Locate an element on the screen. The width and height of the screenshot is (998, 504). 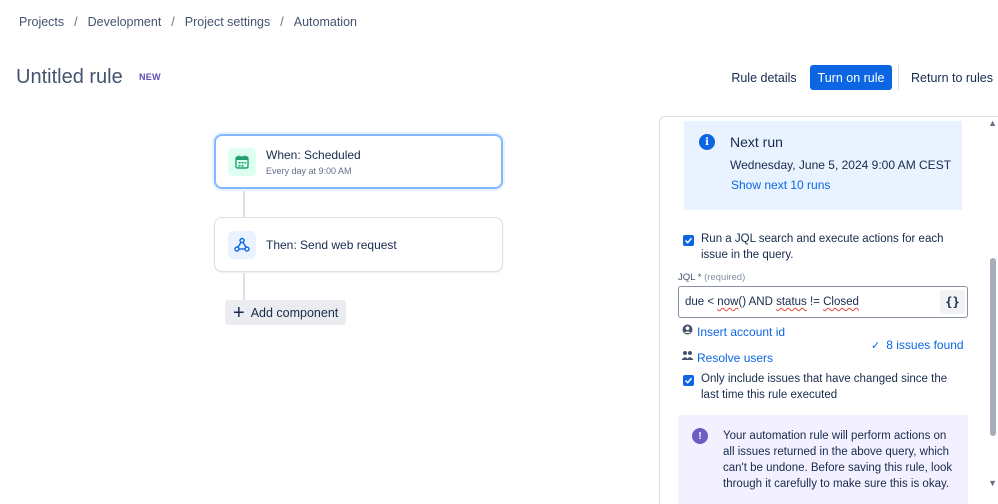
breadcrumb-development: Development is located at coordinates (125, 22).